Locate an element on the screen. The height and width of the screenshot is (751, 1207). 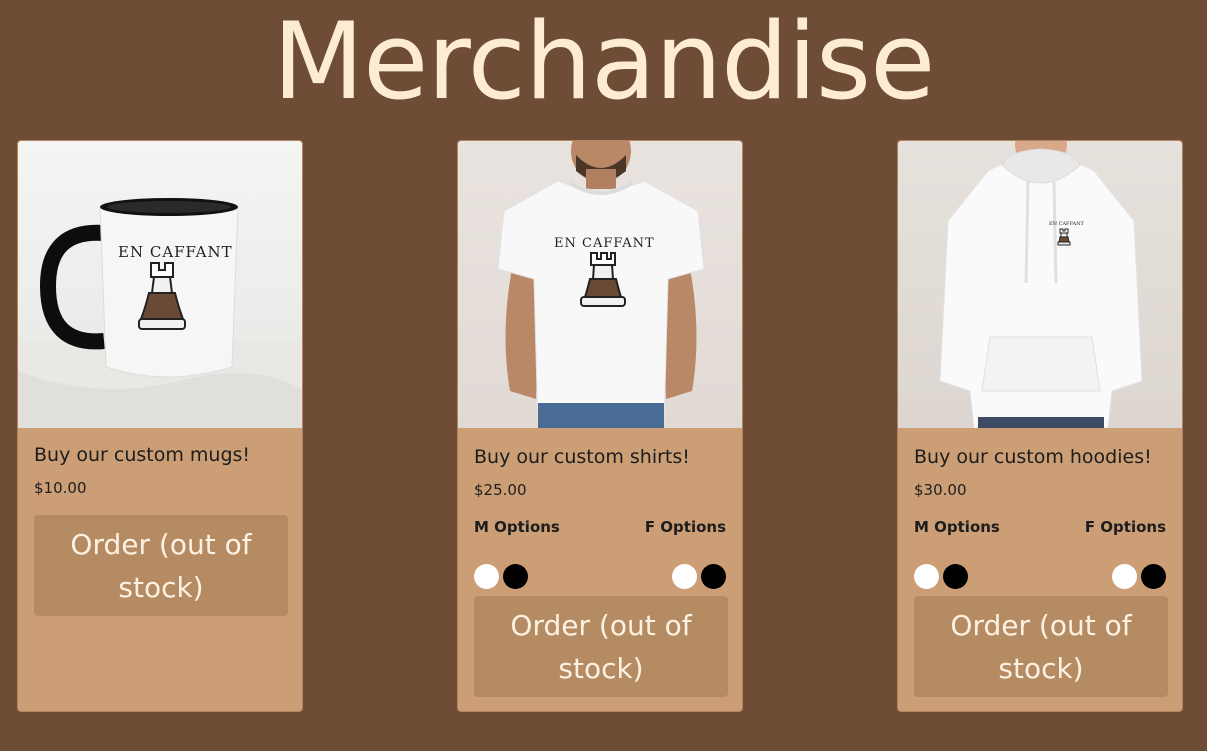
product-title: Buy our custom mugs! is located at coordinates (142, 455).